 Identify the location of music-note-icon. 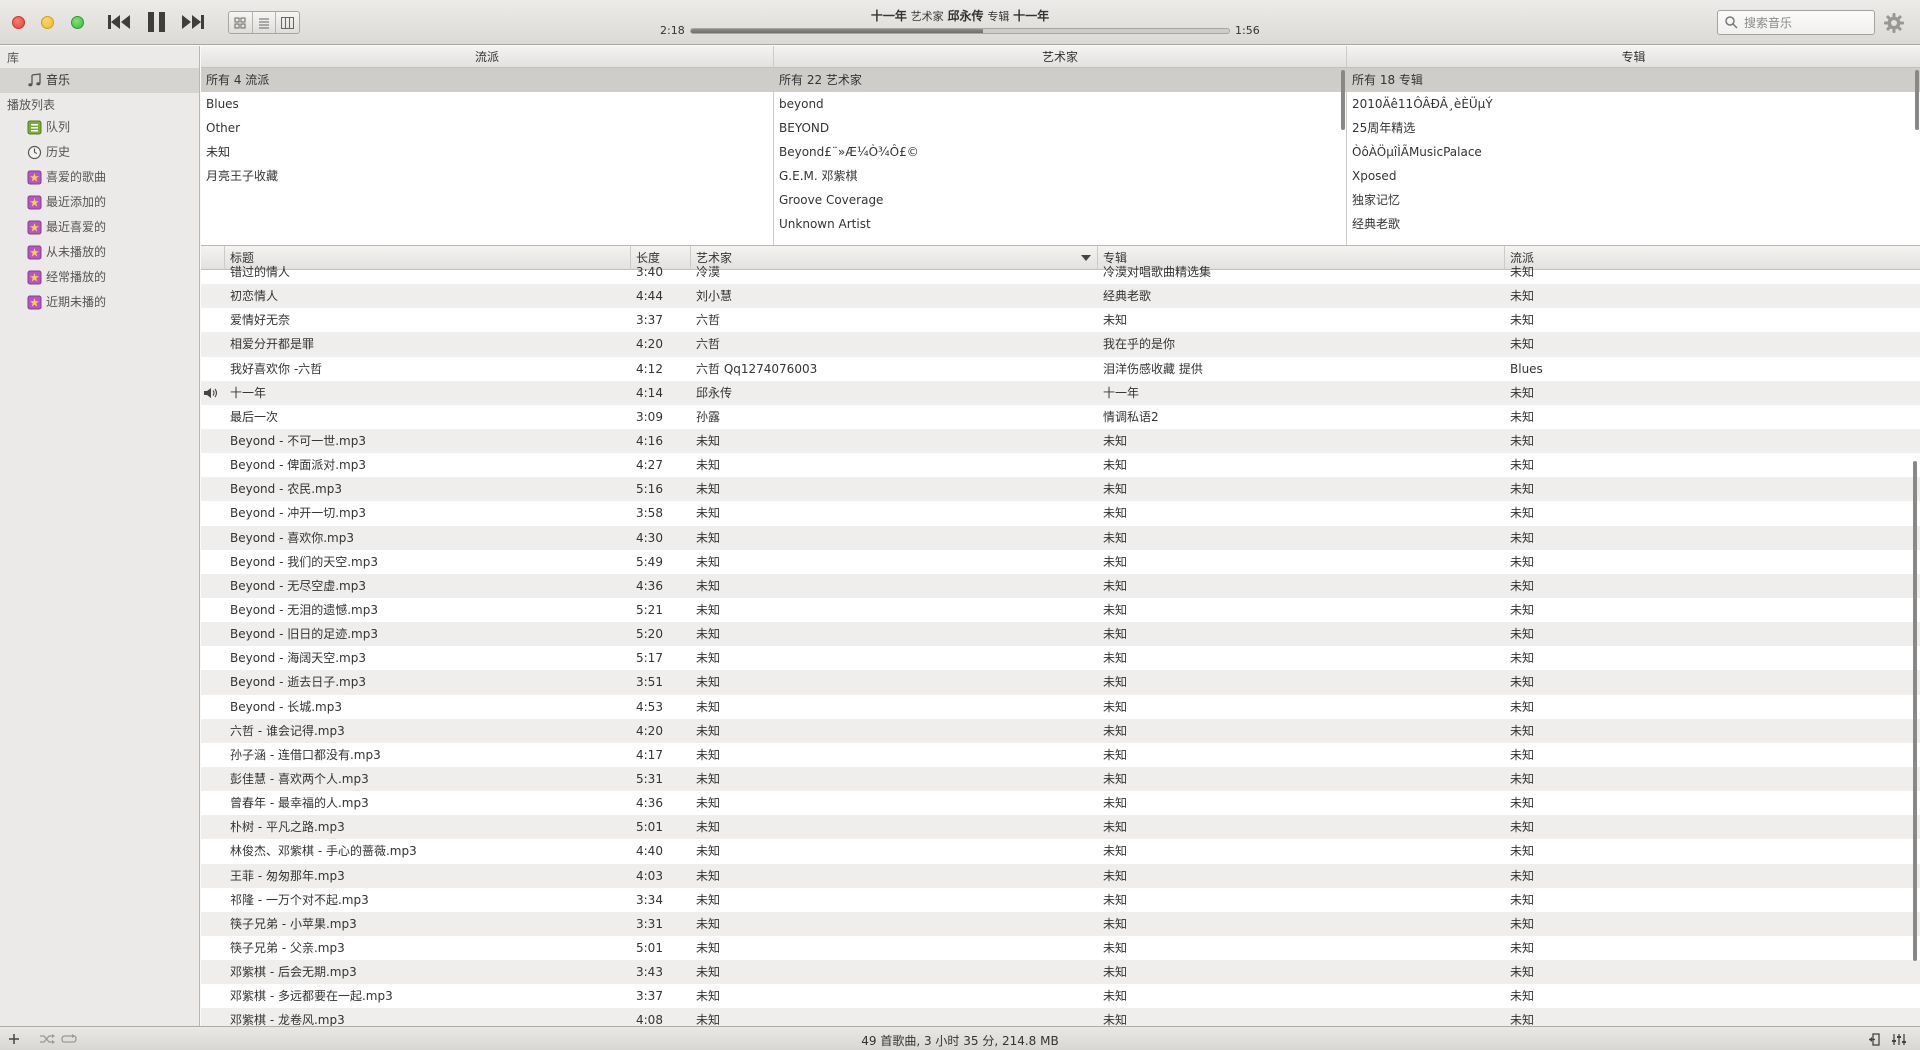
(34, 80).